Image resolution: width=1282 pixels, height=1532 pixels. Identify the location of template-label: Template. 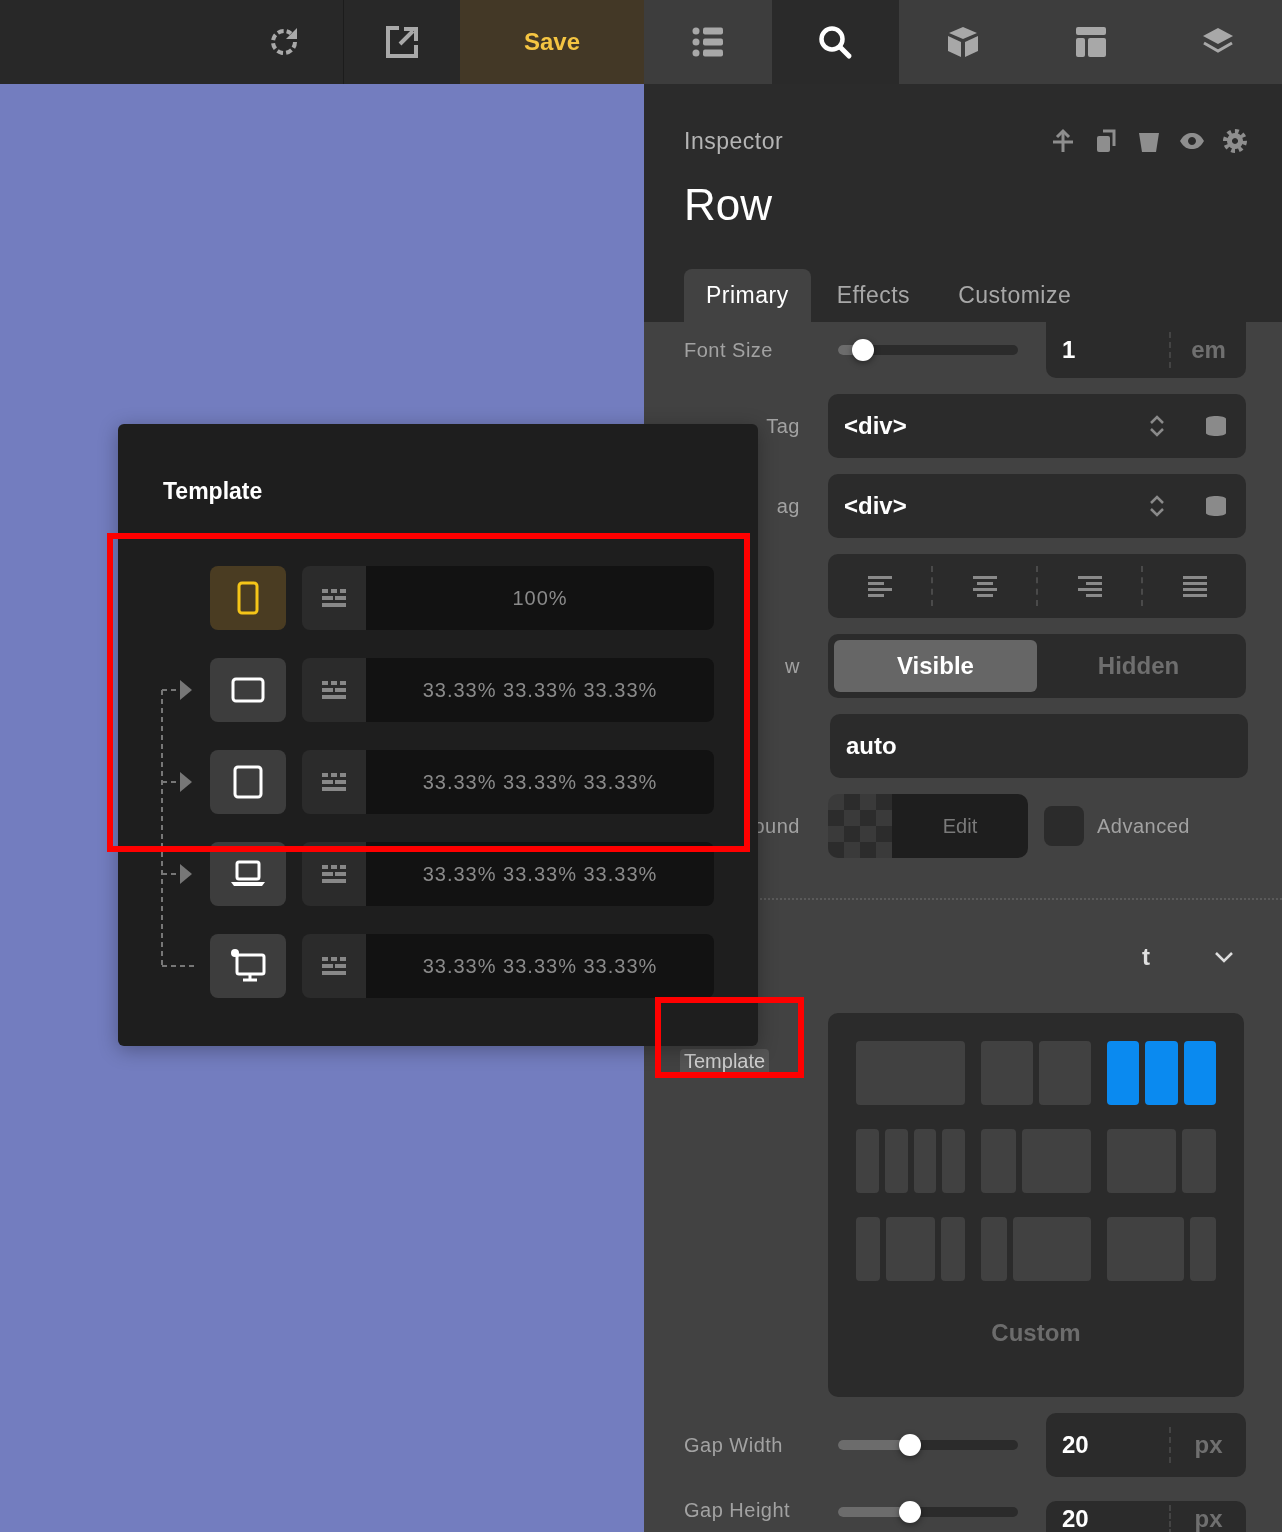
(725, 1062).